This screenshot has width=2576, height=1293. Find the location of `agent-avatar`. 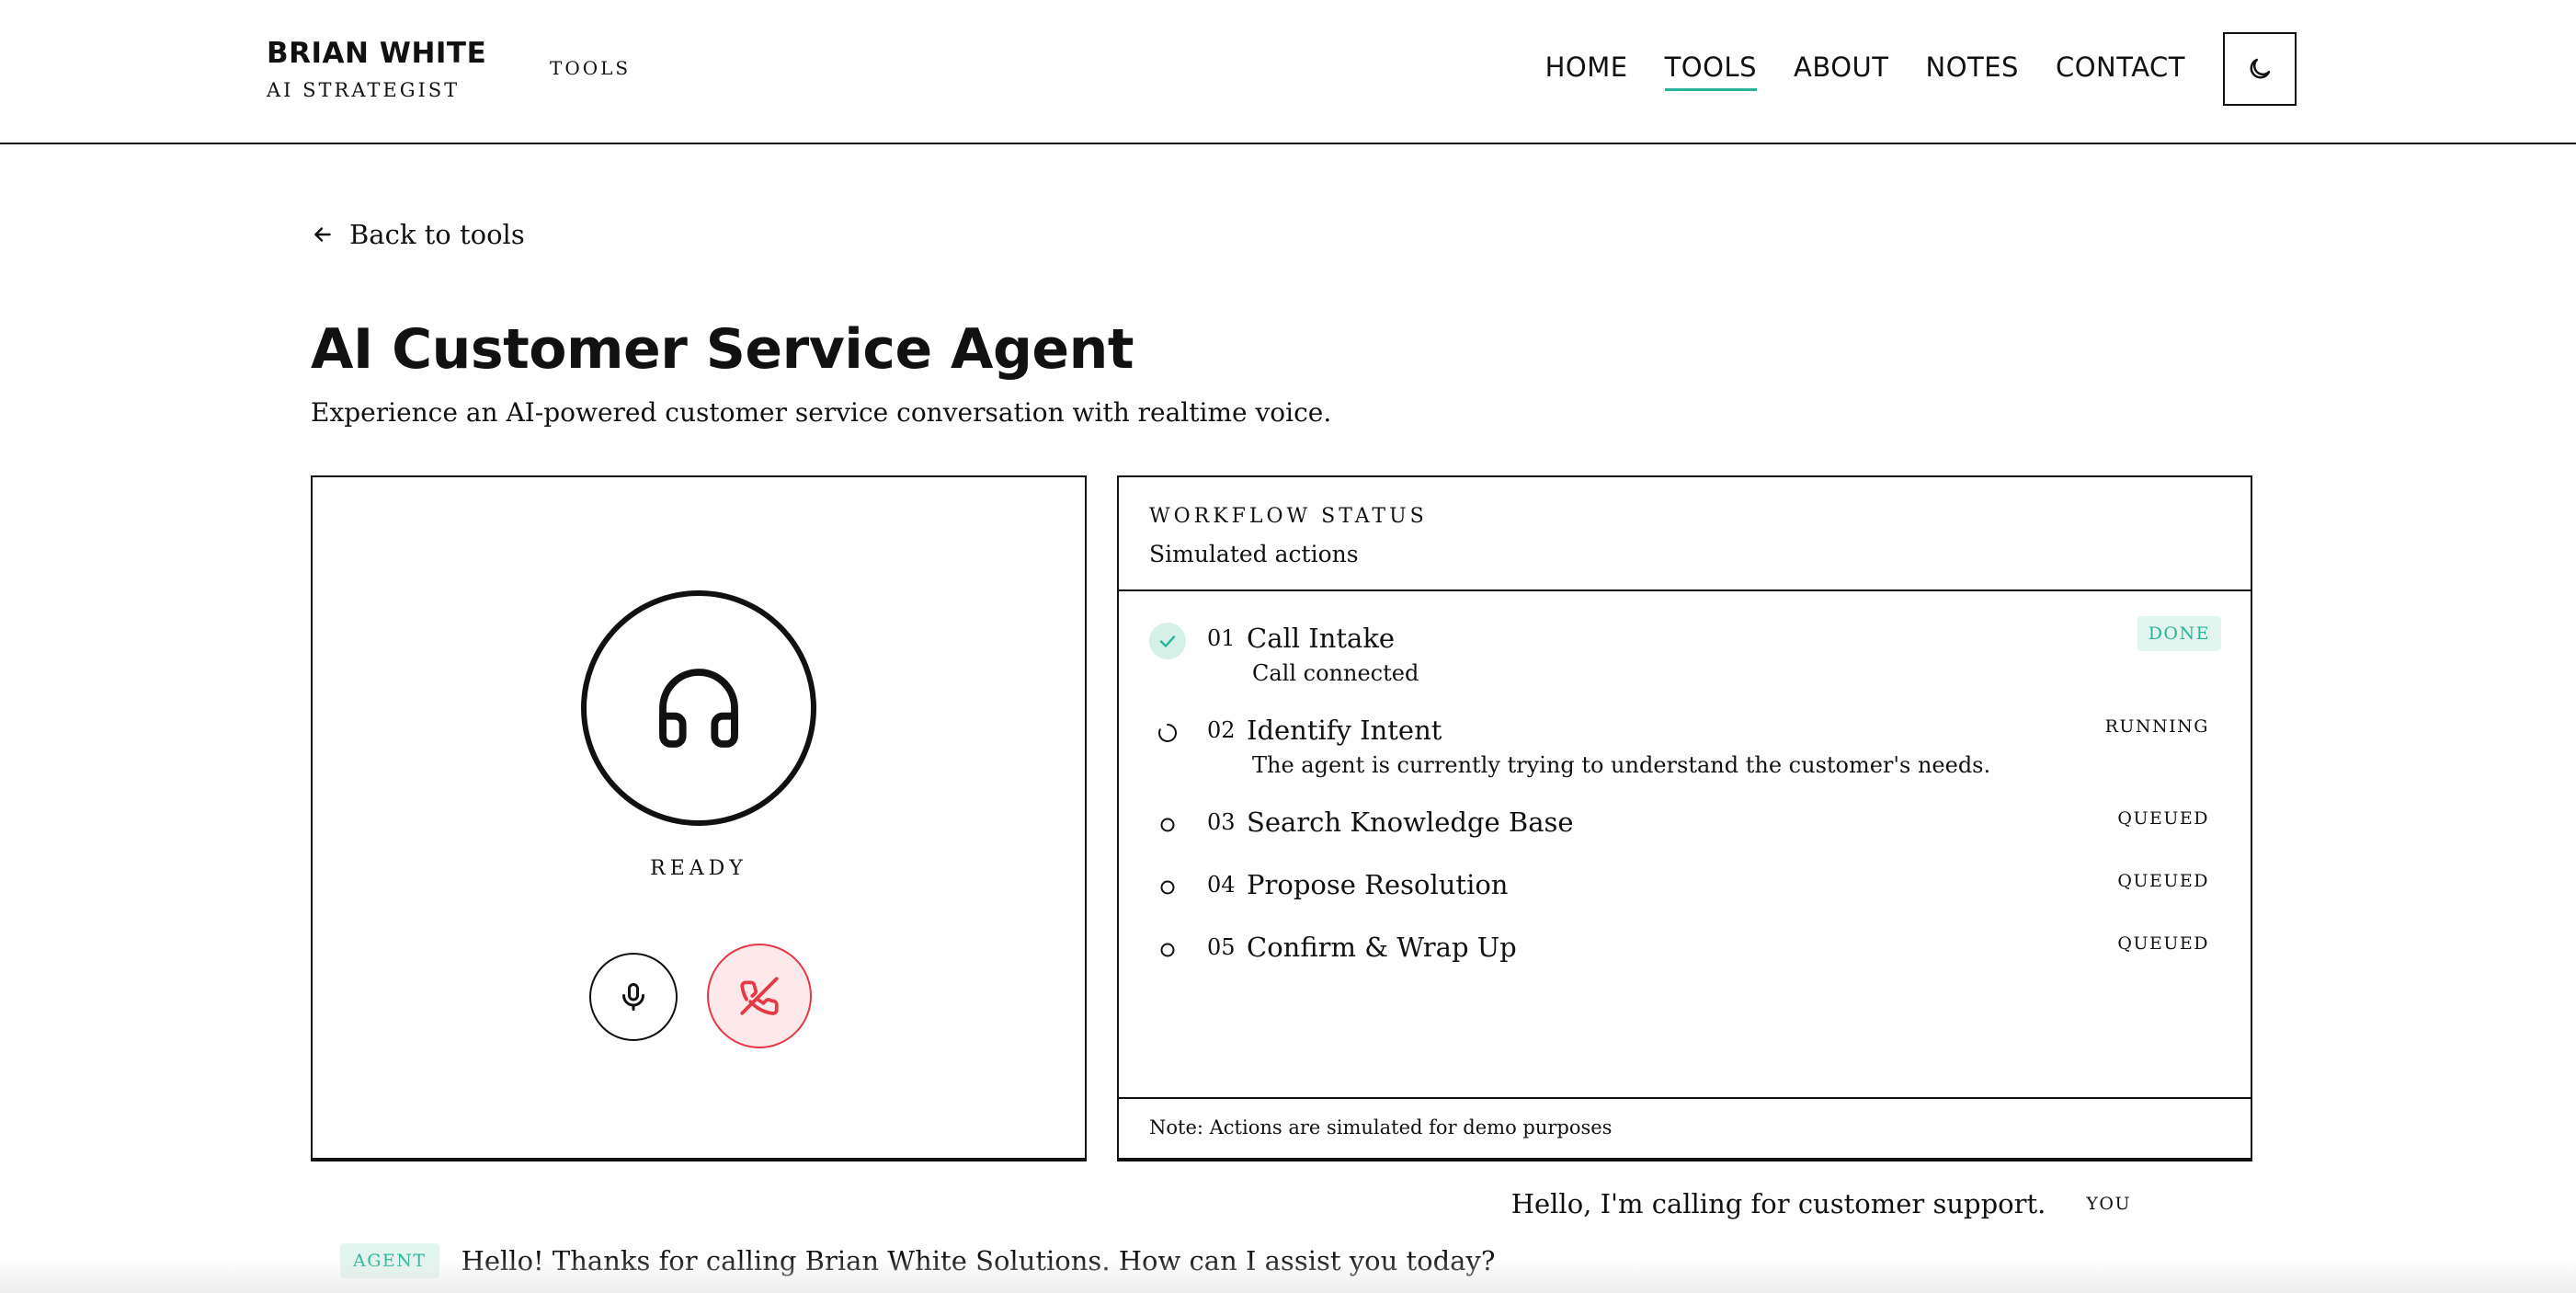

agent-avatar is located at coordinates (698, 708).